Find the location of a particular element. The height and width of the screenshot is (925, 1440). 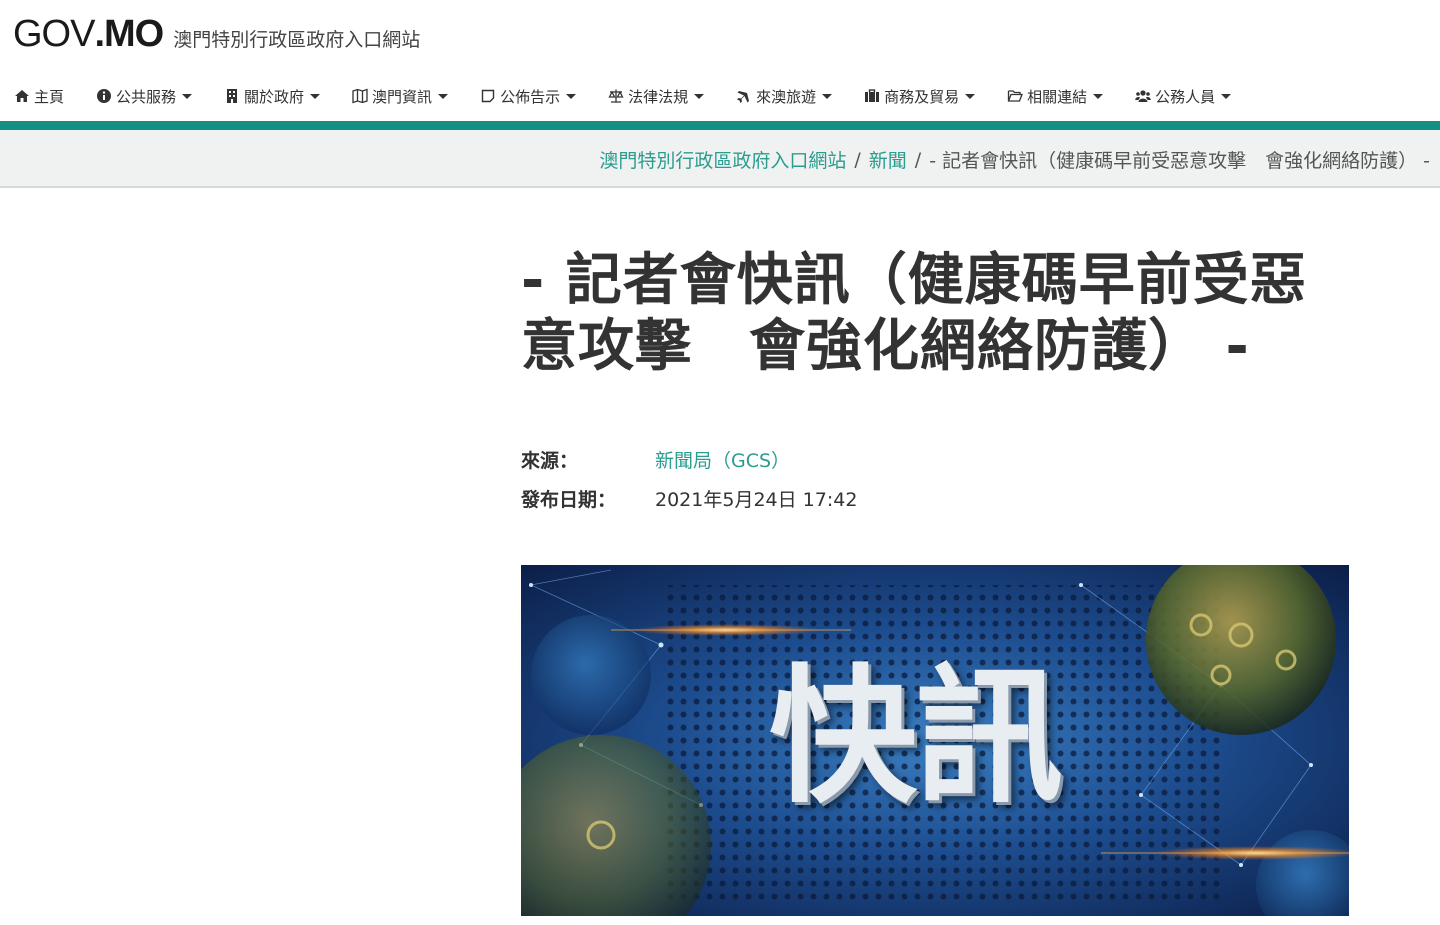

nav-item-label: 關於政府 is located at coordinates (274, 96).